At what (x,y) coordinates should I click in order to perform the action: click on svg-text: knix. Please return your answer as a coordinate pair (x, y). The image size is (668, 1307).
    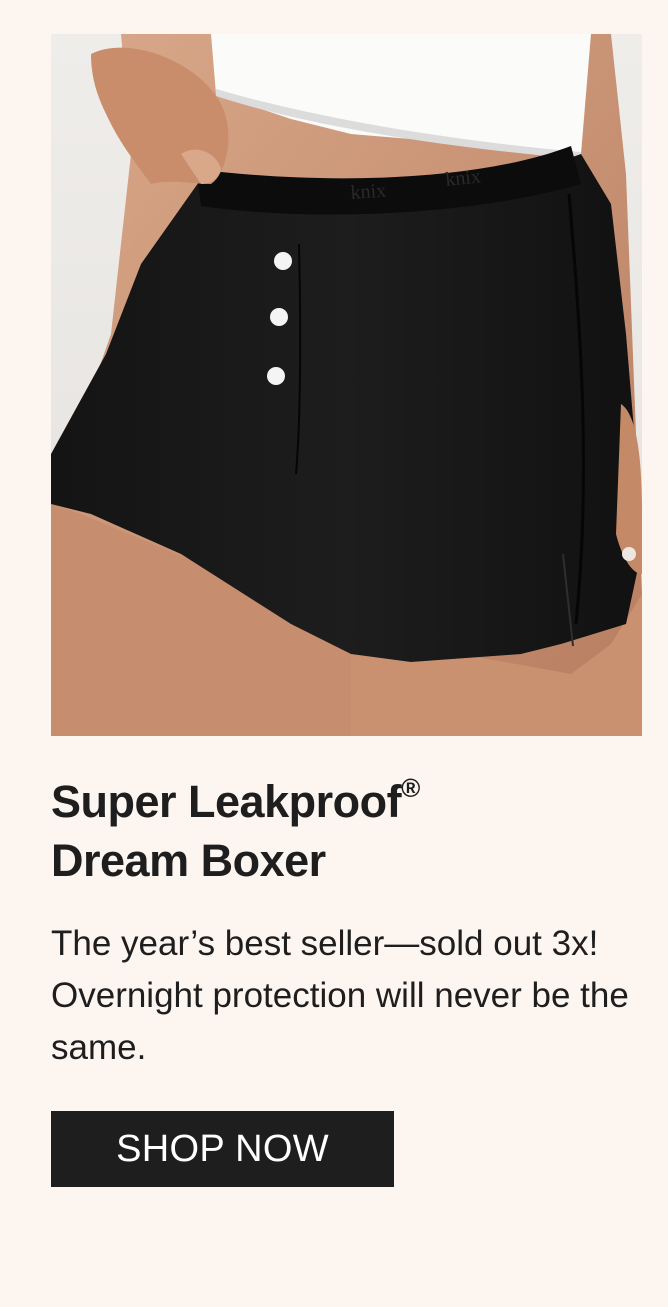
    Looking at the image, I should click on (463, 178).